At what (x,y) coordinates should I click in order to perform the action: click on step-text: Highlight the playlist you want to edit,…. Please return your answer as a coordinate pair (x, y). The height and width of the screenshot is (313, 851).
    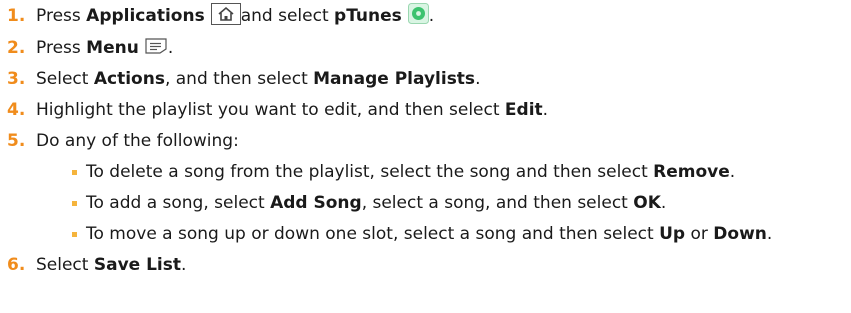
    Looking at the image, I should click on (292, 110).